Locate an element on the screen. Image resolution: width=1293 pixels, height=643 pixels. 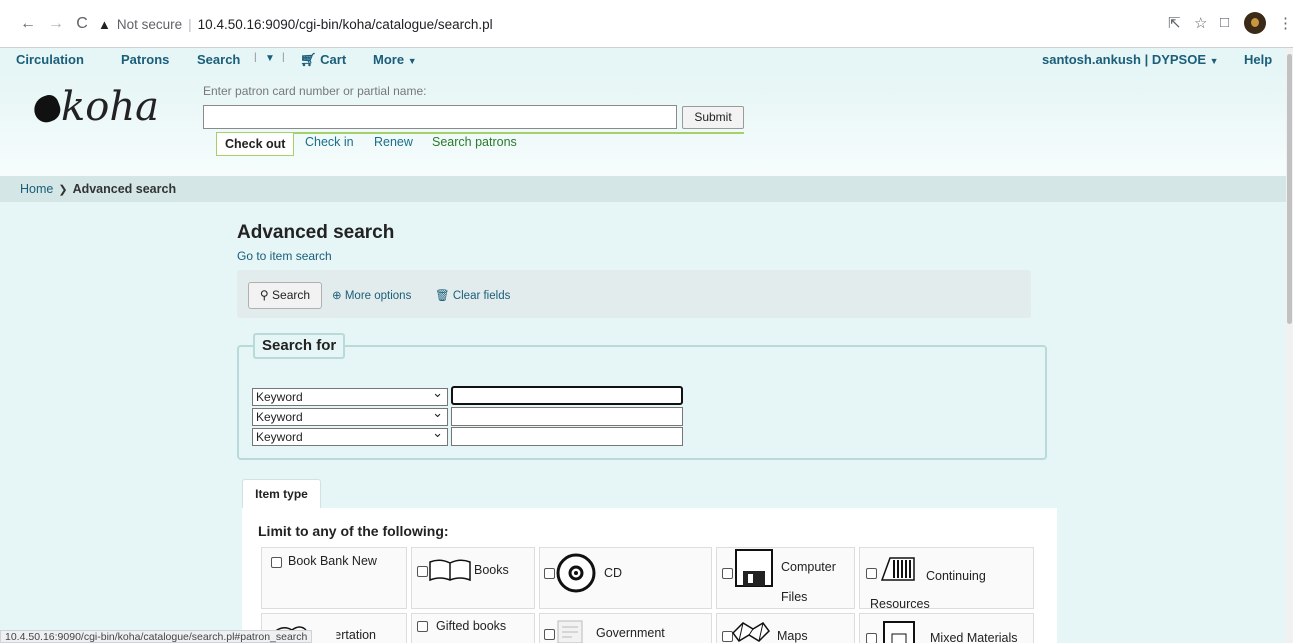
index-select-2: Keyword is located at coordinates (350, 415).